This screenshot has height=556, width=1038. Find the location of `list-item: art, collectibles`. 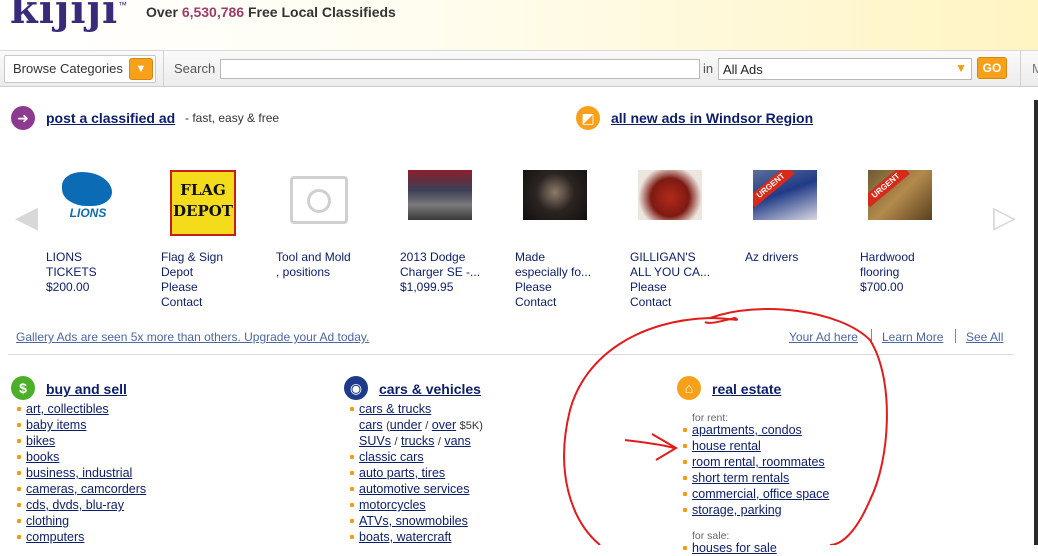

list-item: art, collectibles is located at coordinates (81, 409).